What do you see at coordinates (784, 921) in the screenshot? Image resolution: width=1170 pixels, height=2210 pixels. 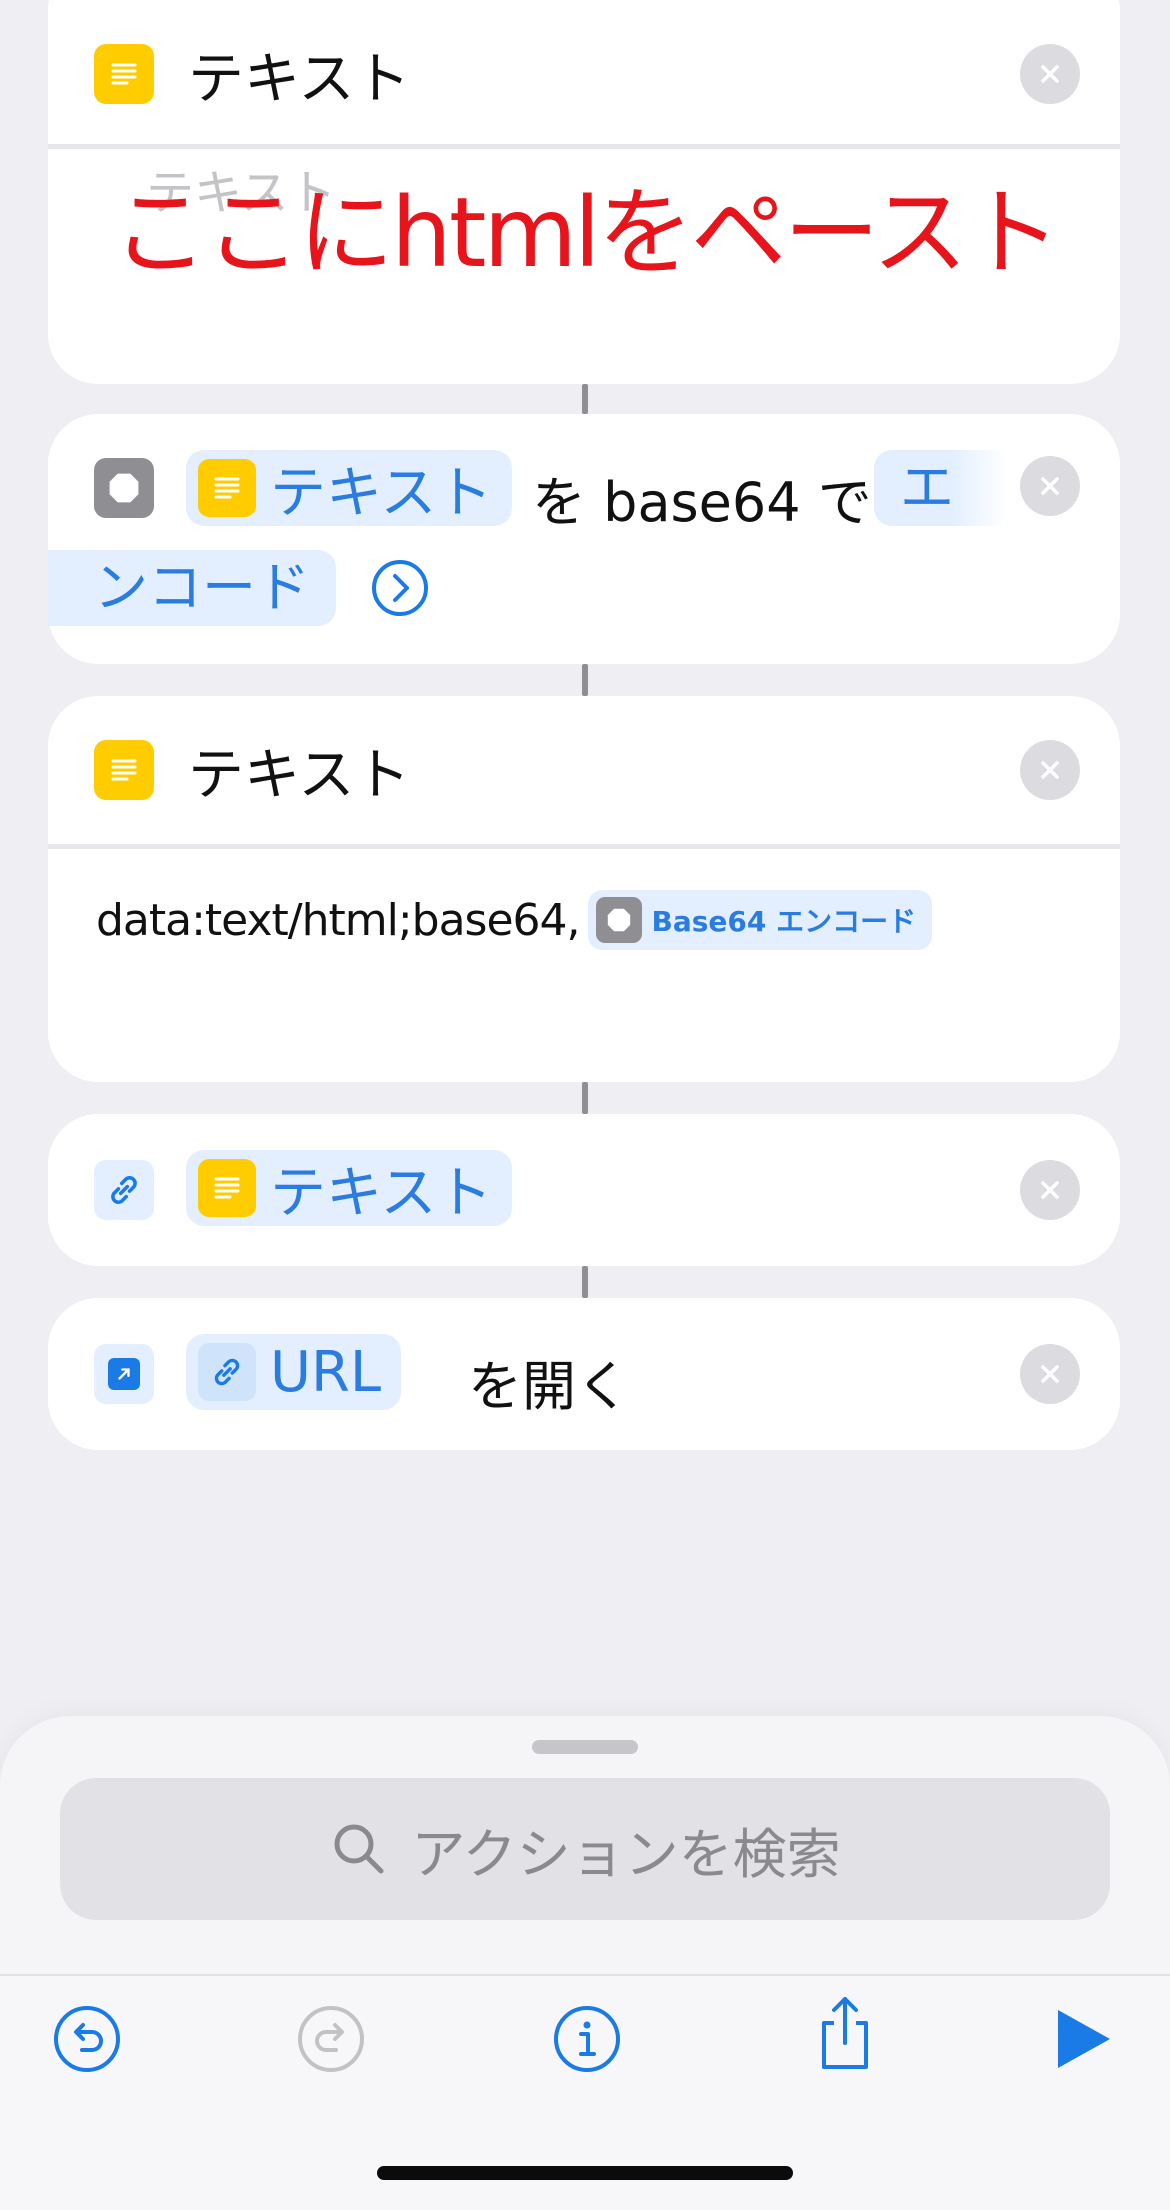 I see `token-label: Base64 エンコード` at bounding box center [784, 921].